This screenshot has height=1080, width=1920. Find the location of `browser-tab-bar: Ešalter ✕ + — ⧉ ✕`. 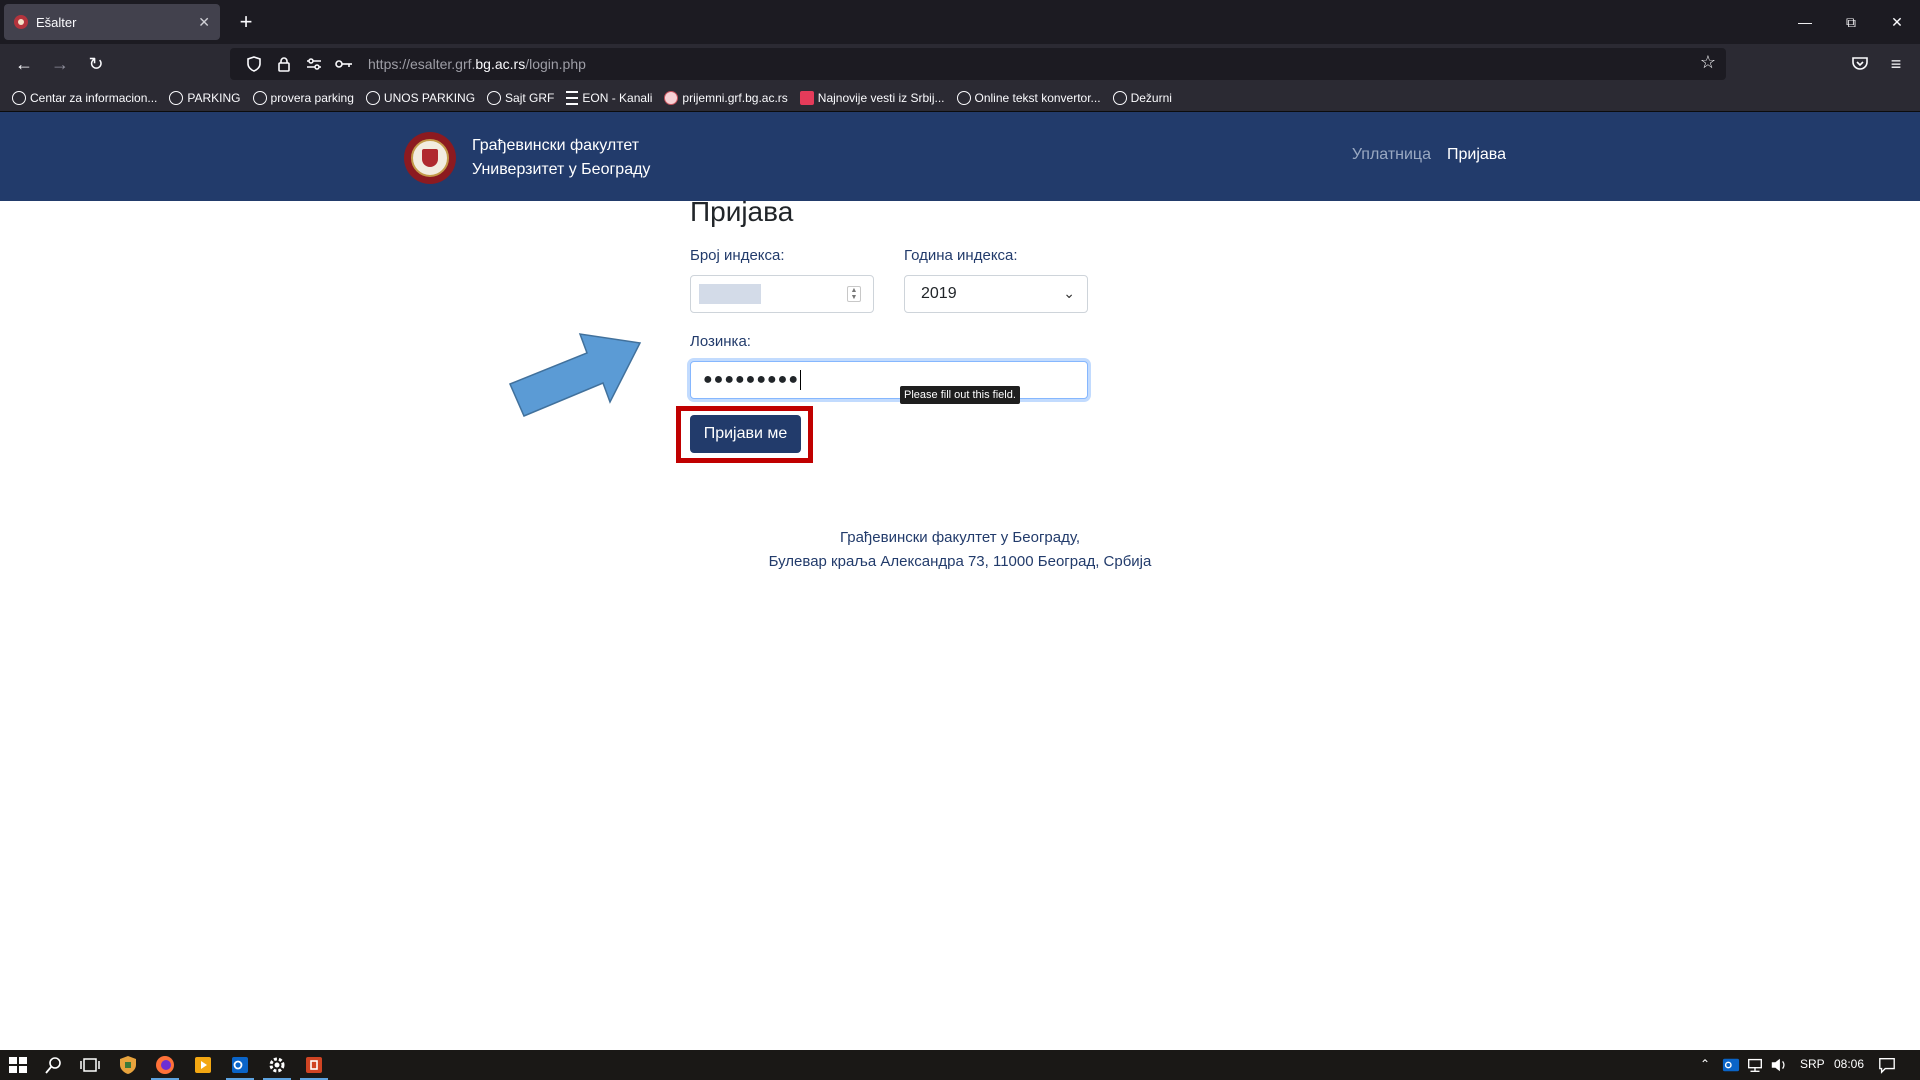

browser-tab-bar: Ešalter ✕ + — ⧉ ✕ is located at coordinates (960, 22).